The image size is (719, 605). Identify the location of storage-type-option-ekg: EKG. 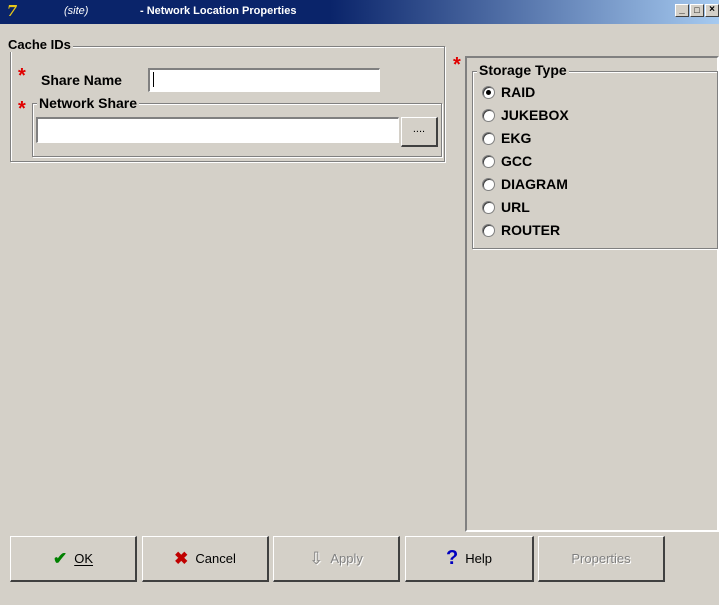
(506, 138).